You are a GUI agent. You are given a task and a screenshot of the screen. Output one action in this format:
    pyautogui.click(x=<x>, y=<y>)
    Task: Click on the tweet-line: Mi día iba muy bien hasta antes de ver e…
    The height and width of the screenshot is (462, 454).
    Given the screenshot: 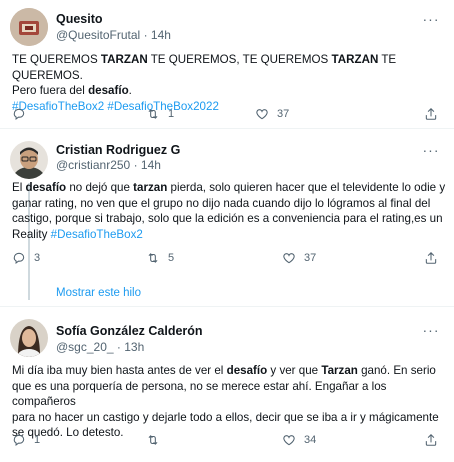 What is the action you would take?
    pyautogui.click(x=230, y=371)
    